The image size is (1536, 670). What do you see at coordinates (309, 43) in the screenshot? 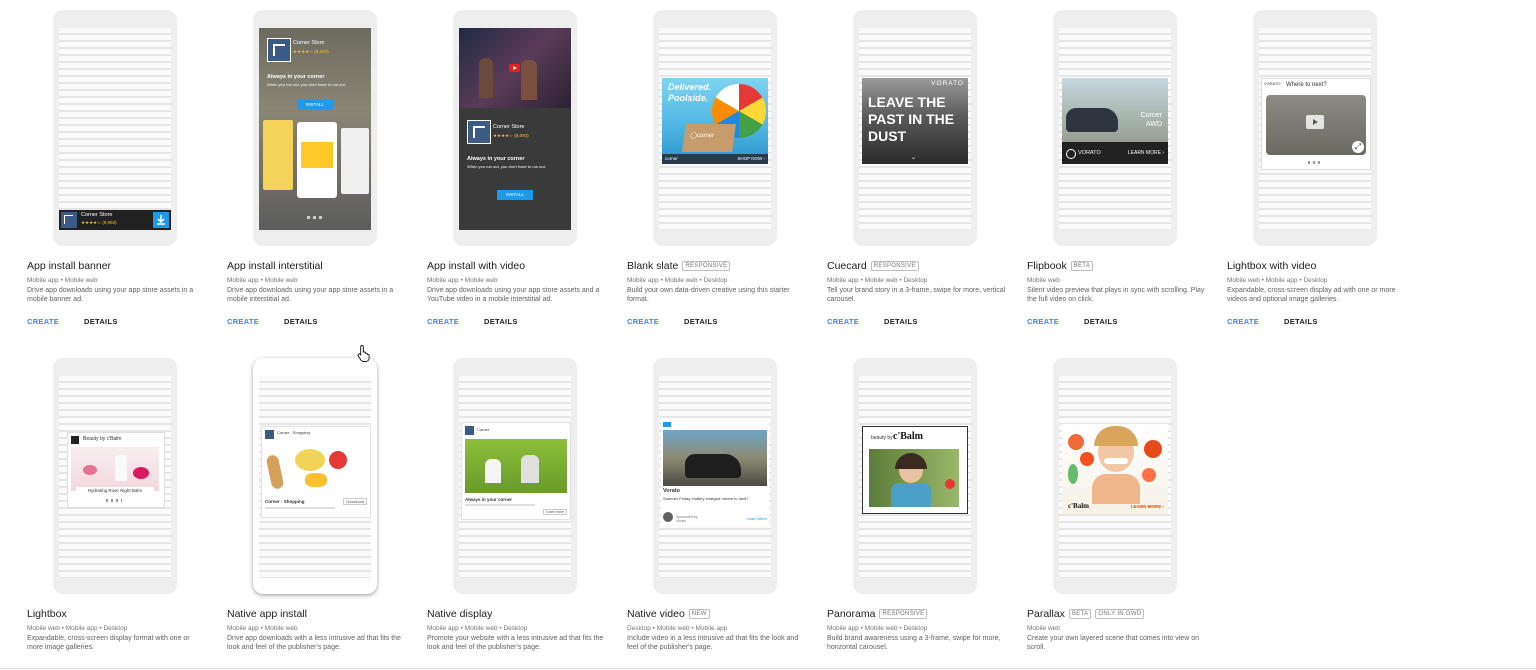
I see `app-name: Corner Store` at bounding box center [309, 43].